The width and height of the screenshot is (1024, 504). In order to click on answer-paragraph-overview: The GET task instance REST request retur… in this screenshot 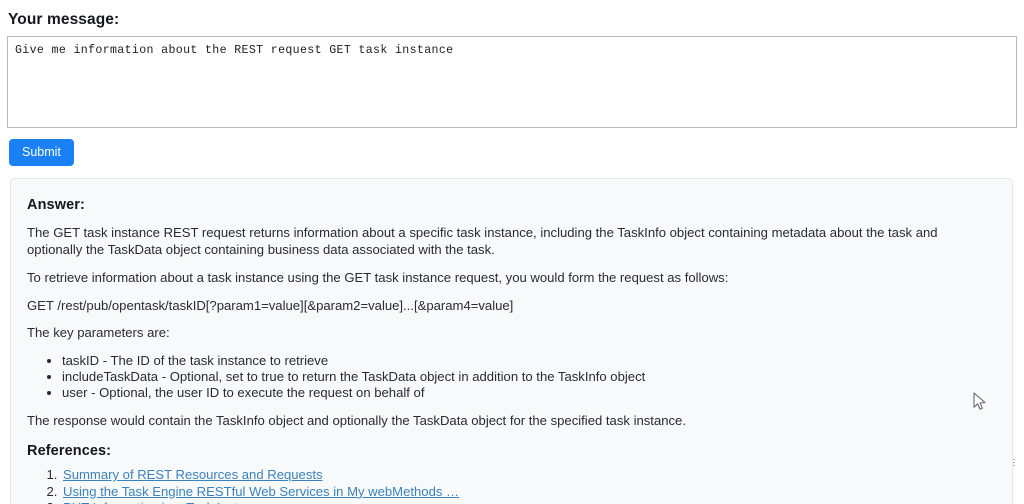, I will do `click(482, 241)`.